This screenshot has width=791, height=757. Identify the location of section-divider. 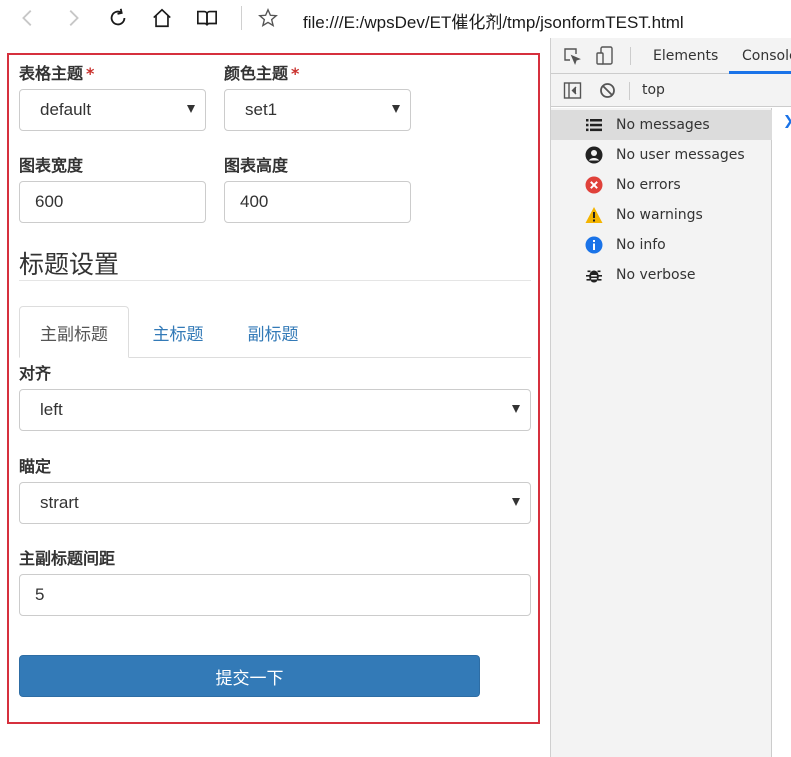
(275, 280).